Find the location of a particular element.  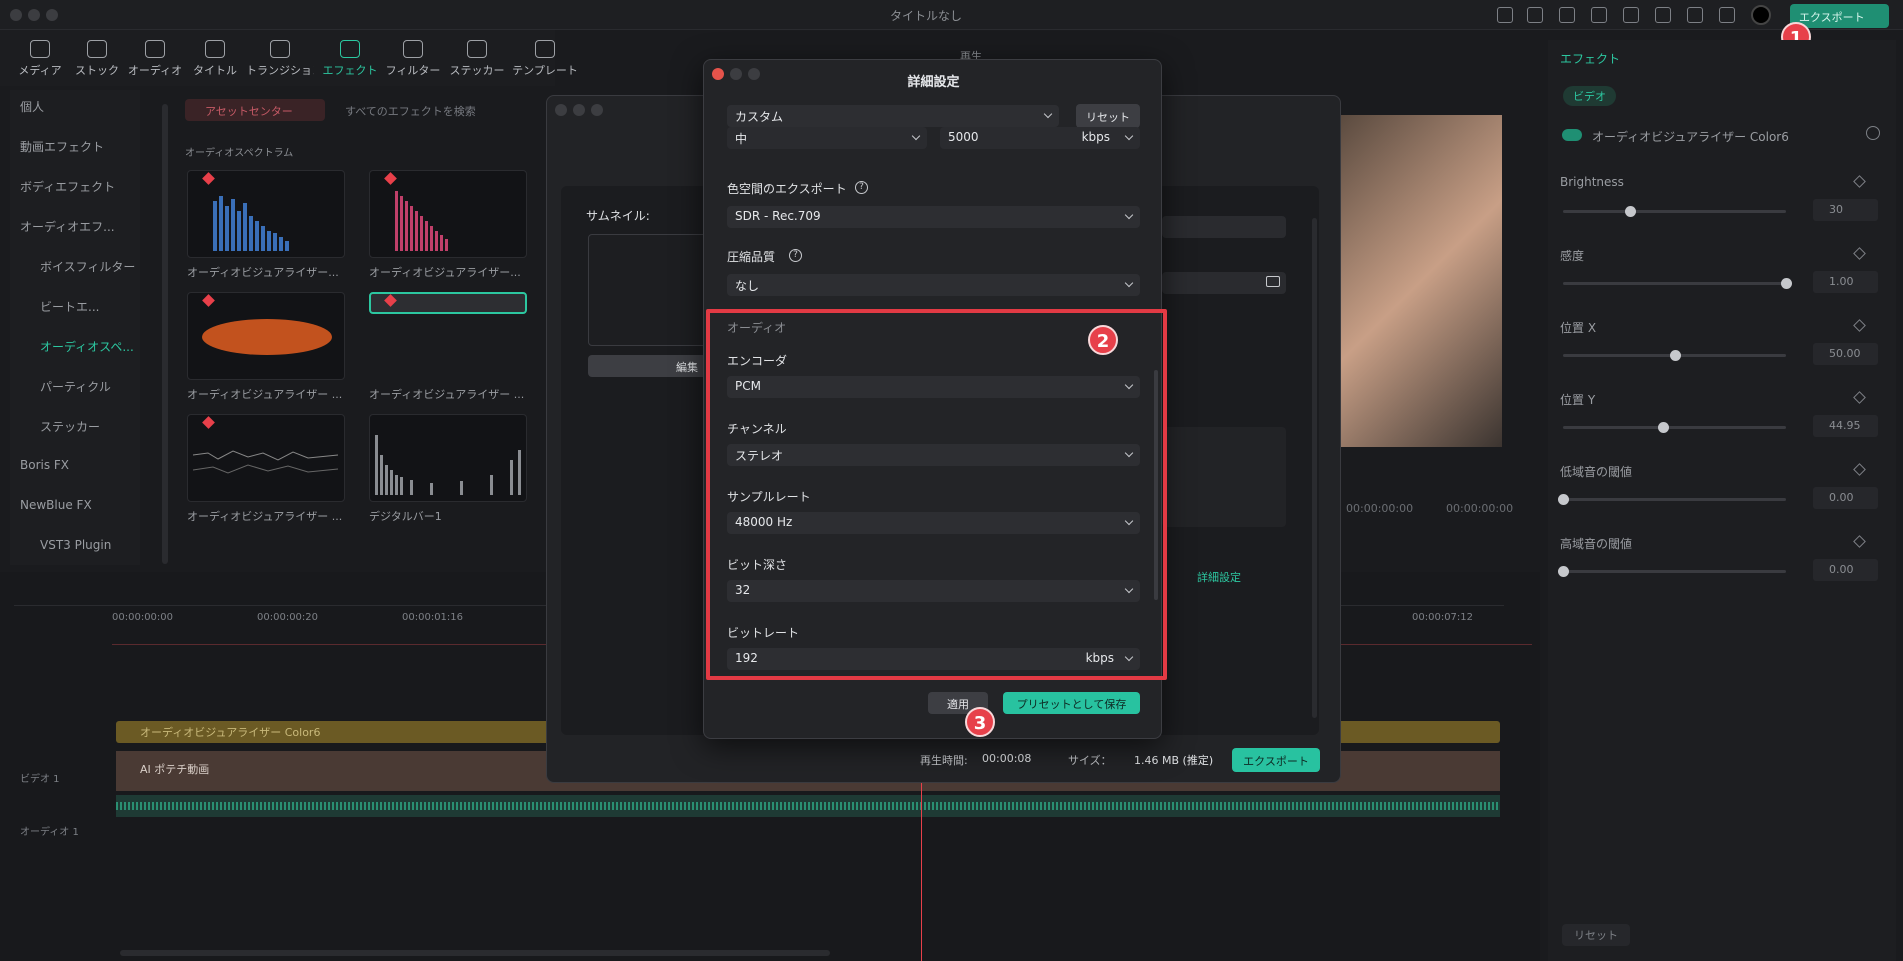

sidebar-item: ボディエフェクト is located at coordinates (80, 186).